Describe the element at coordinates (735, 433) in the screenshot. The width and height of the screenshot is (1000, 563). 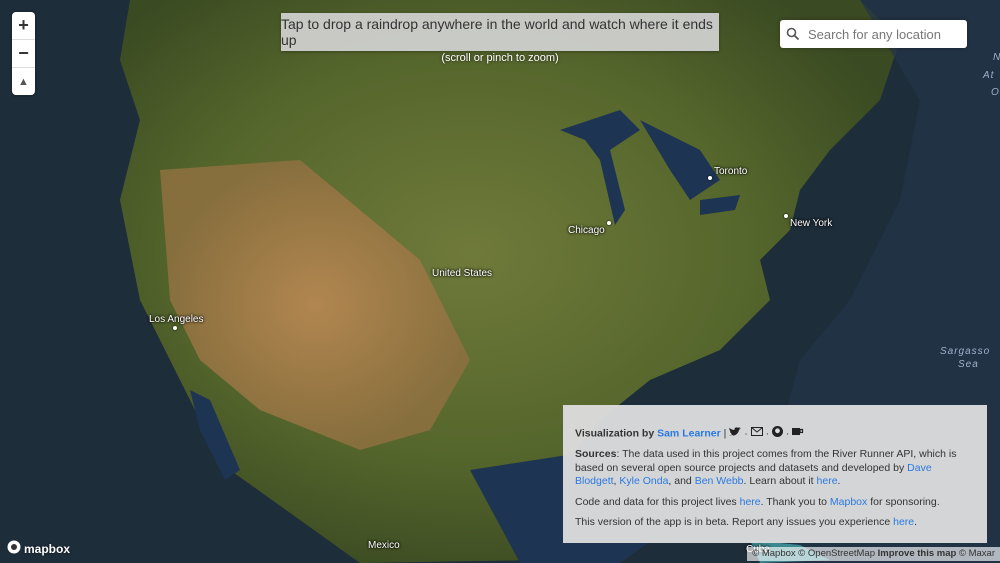
I see `twitter-icon` at that location.